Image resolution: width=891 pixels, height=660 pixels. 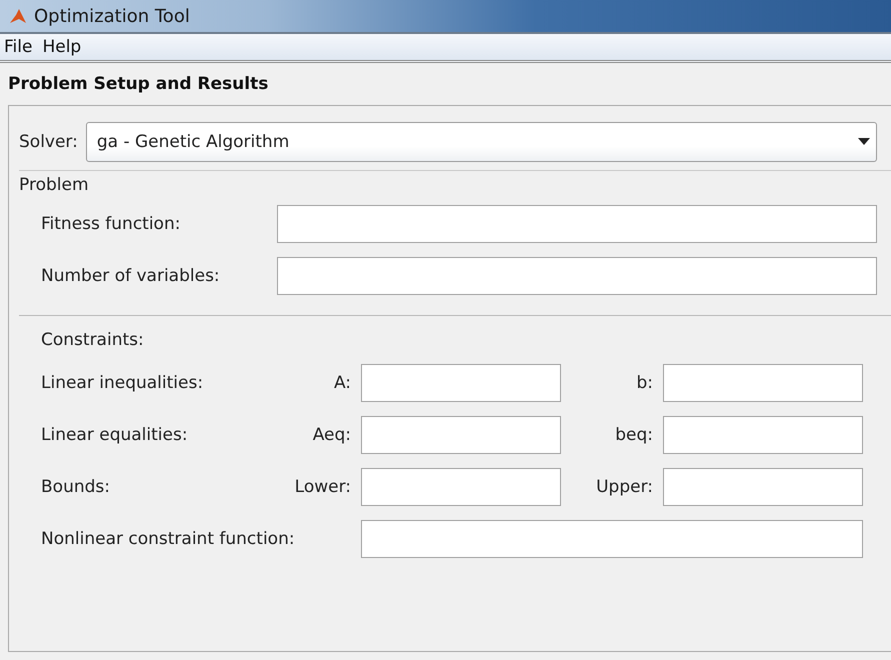 What do you see at coordinates (624, 487) in the screenshot?
I see `field-label: Upper:` at bounding box center [624, 487].